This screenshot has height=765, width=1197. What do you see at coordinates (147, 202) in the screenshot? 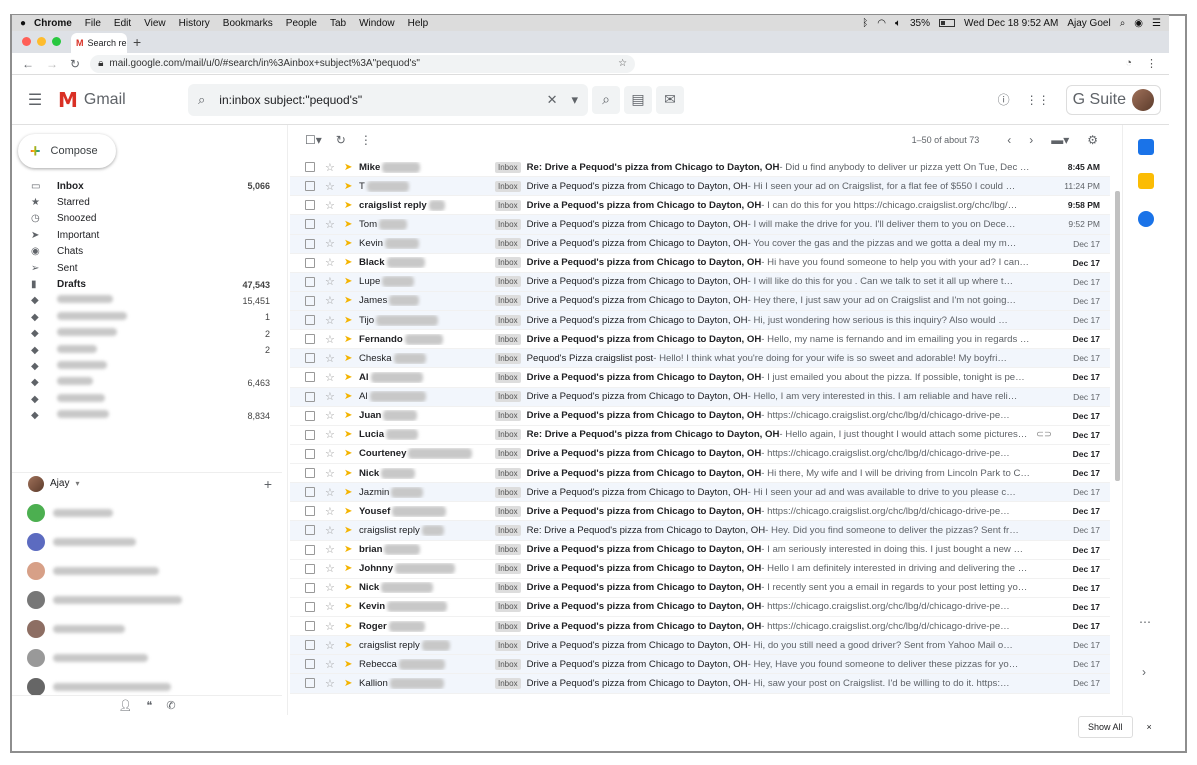
I see `nav-item: ★ Starred` at bounding box center [147, 202].